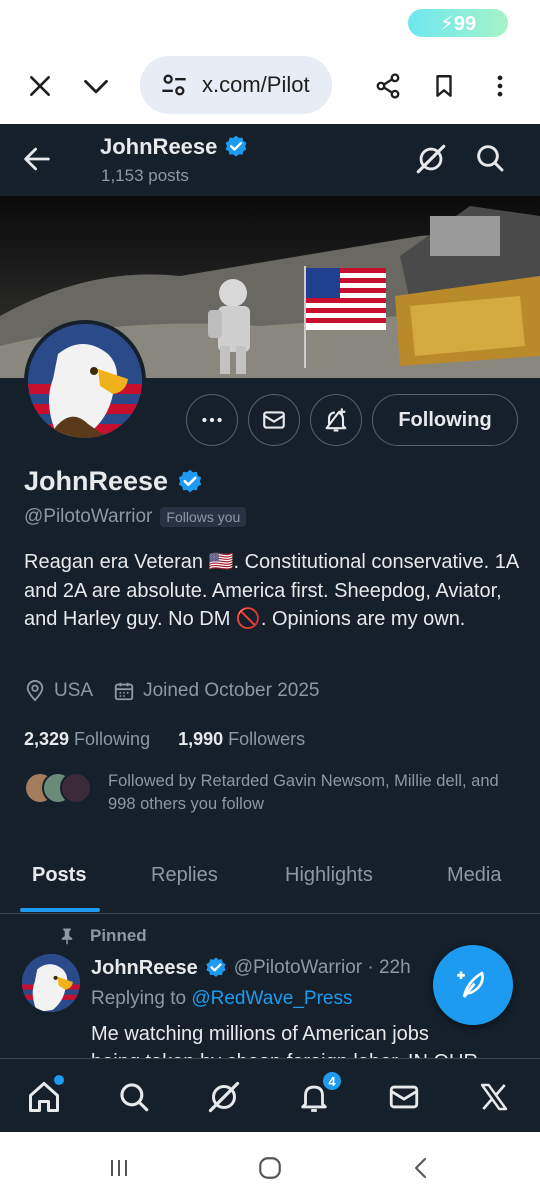 Image resolution: width=540 pixels, height=1200 pixels. What do you see at coordinates (271, 998) in the screenshot?
I see `replying-to-link: @RedWave_Press` at bounding box center [271, 998].